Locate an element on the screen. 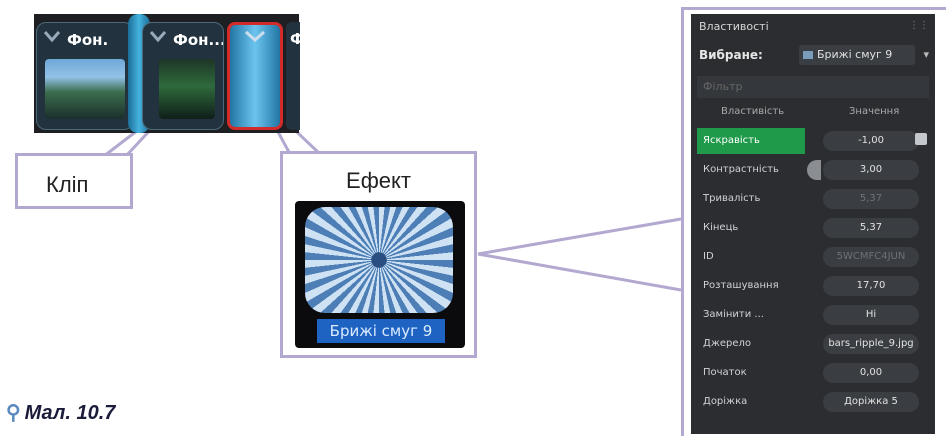  slider-handle is located at coordinates (814, 170).